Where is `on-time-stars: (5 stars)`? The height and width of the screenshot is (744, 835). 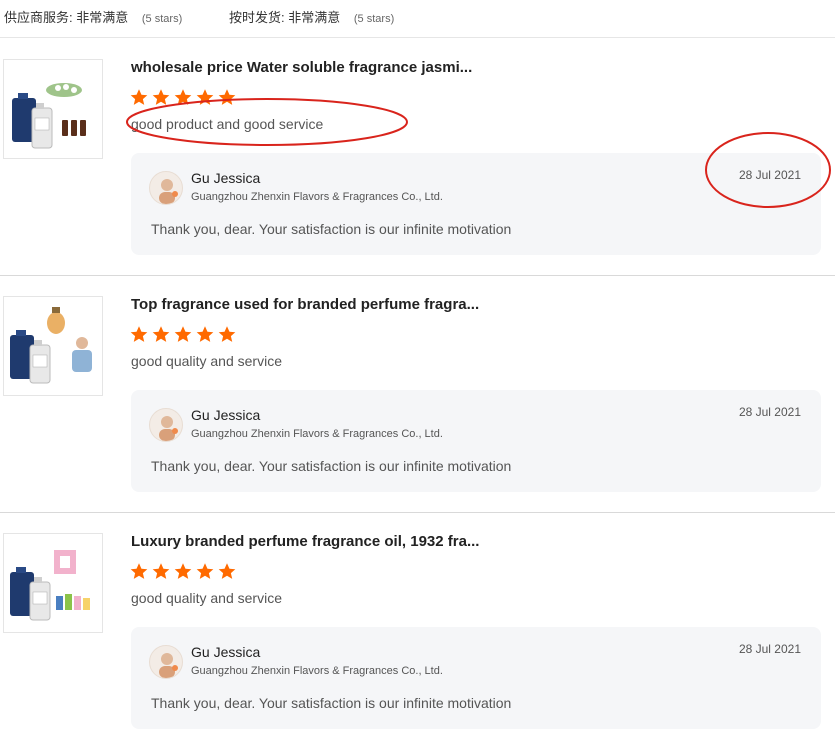
on-time-stars: (5 stars) is located at coordinates (374, 19).